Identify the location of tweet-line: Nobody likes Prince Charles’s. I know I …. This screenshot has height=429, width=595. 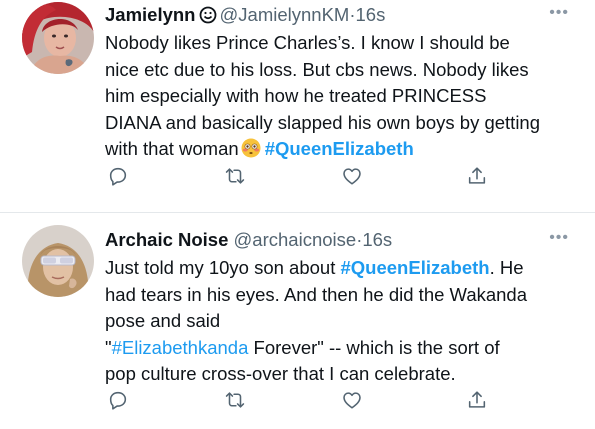
(307, 42).